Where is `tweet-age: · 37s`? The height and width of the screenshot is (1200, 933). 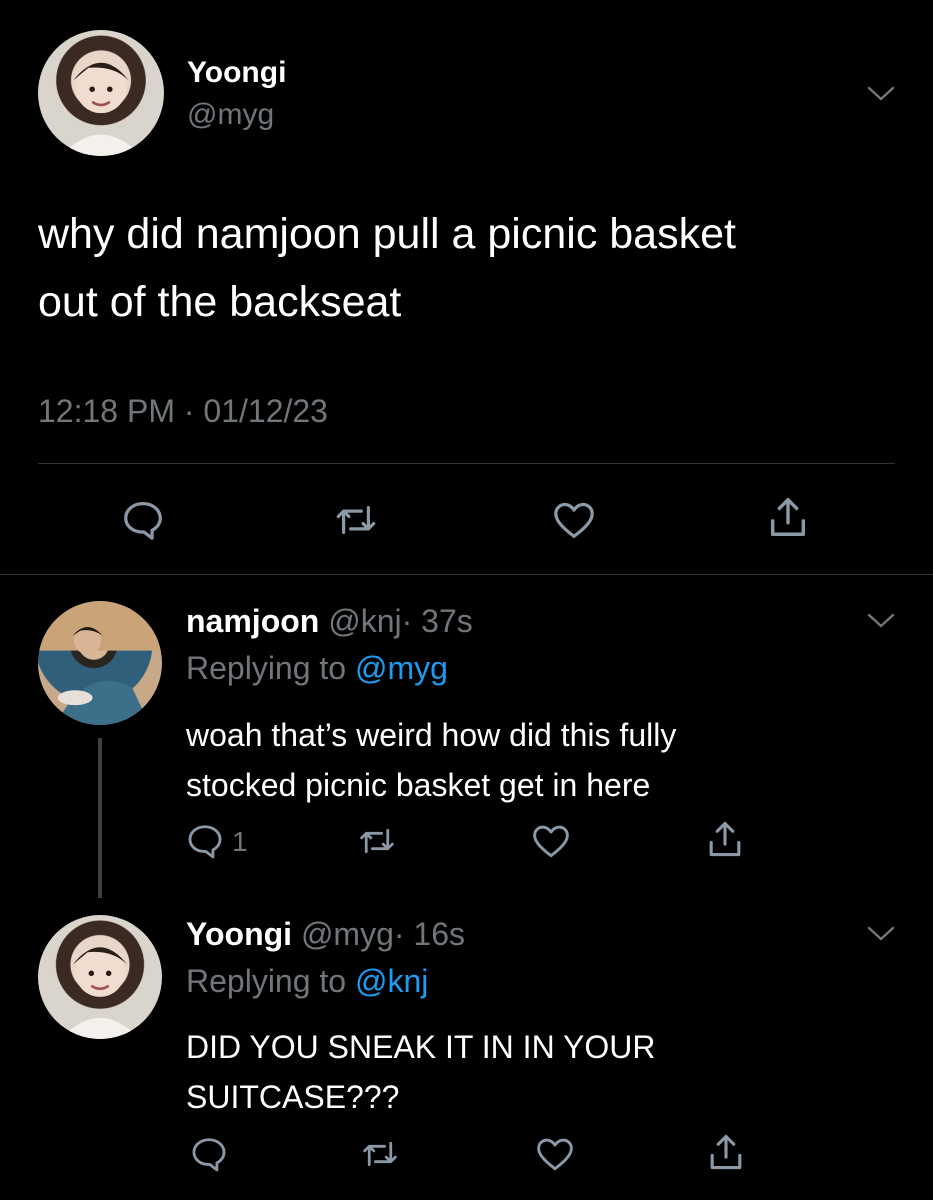
tweet-age: · 37s is located at coordinates (437, 621).